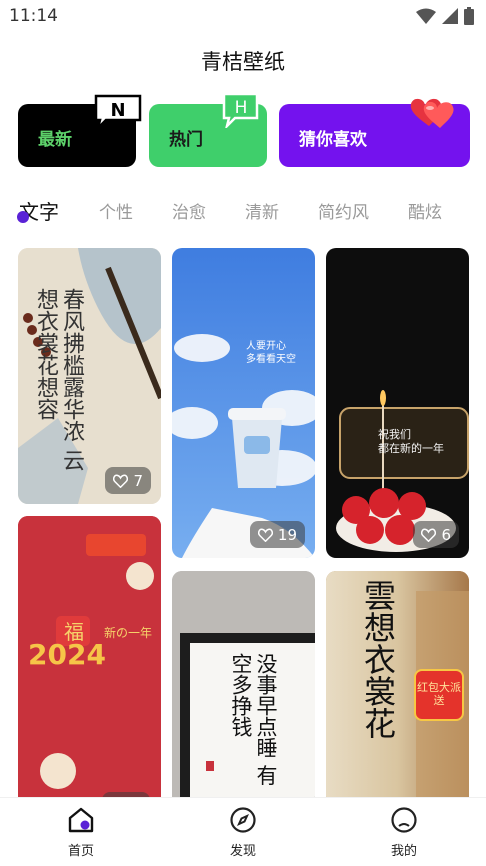 Image resolution: width=486 pixels, height=866 pixels. I want to click on hot-category-button: 热门 H, so click(208, 129).